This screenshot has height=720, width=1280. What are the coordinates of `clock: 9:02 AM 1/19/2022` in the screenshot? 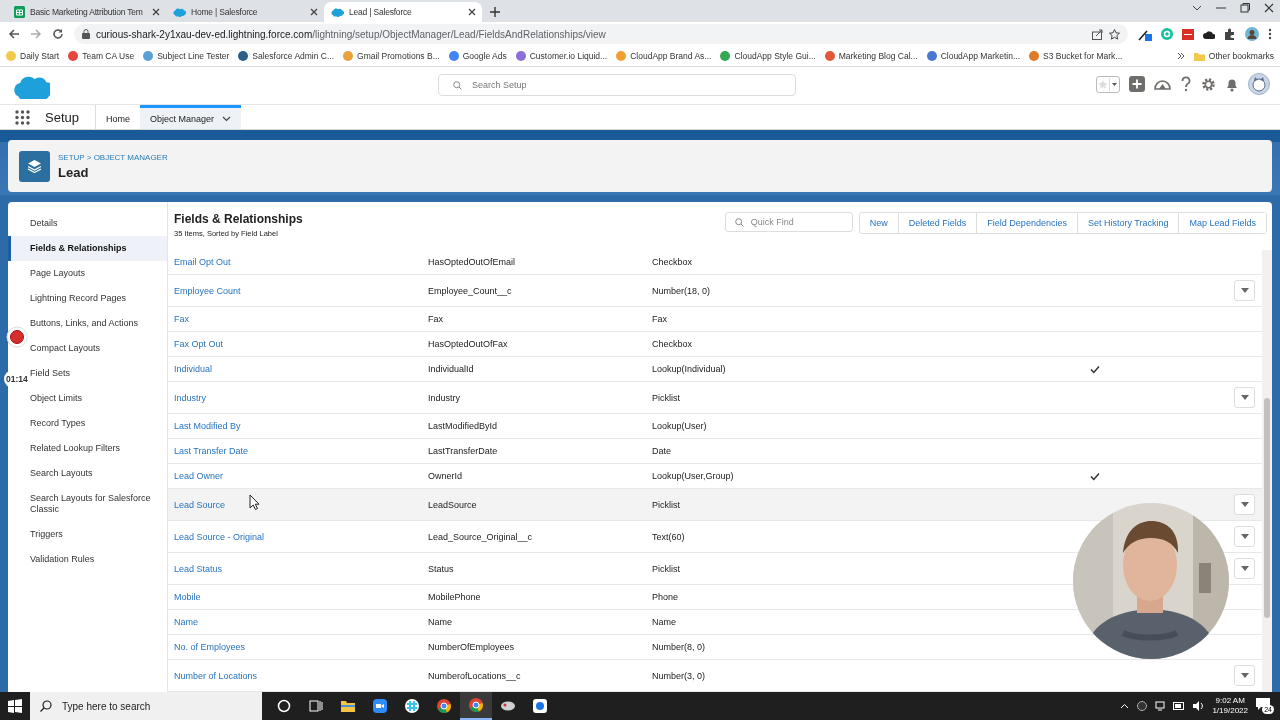 It's located at (1230, 706).